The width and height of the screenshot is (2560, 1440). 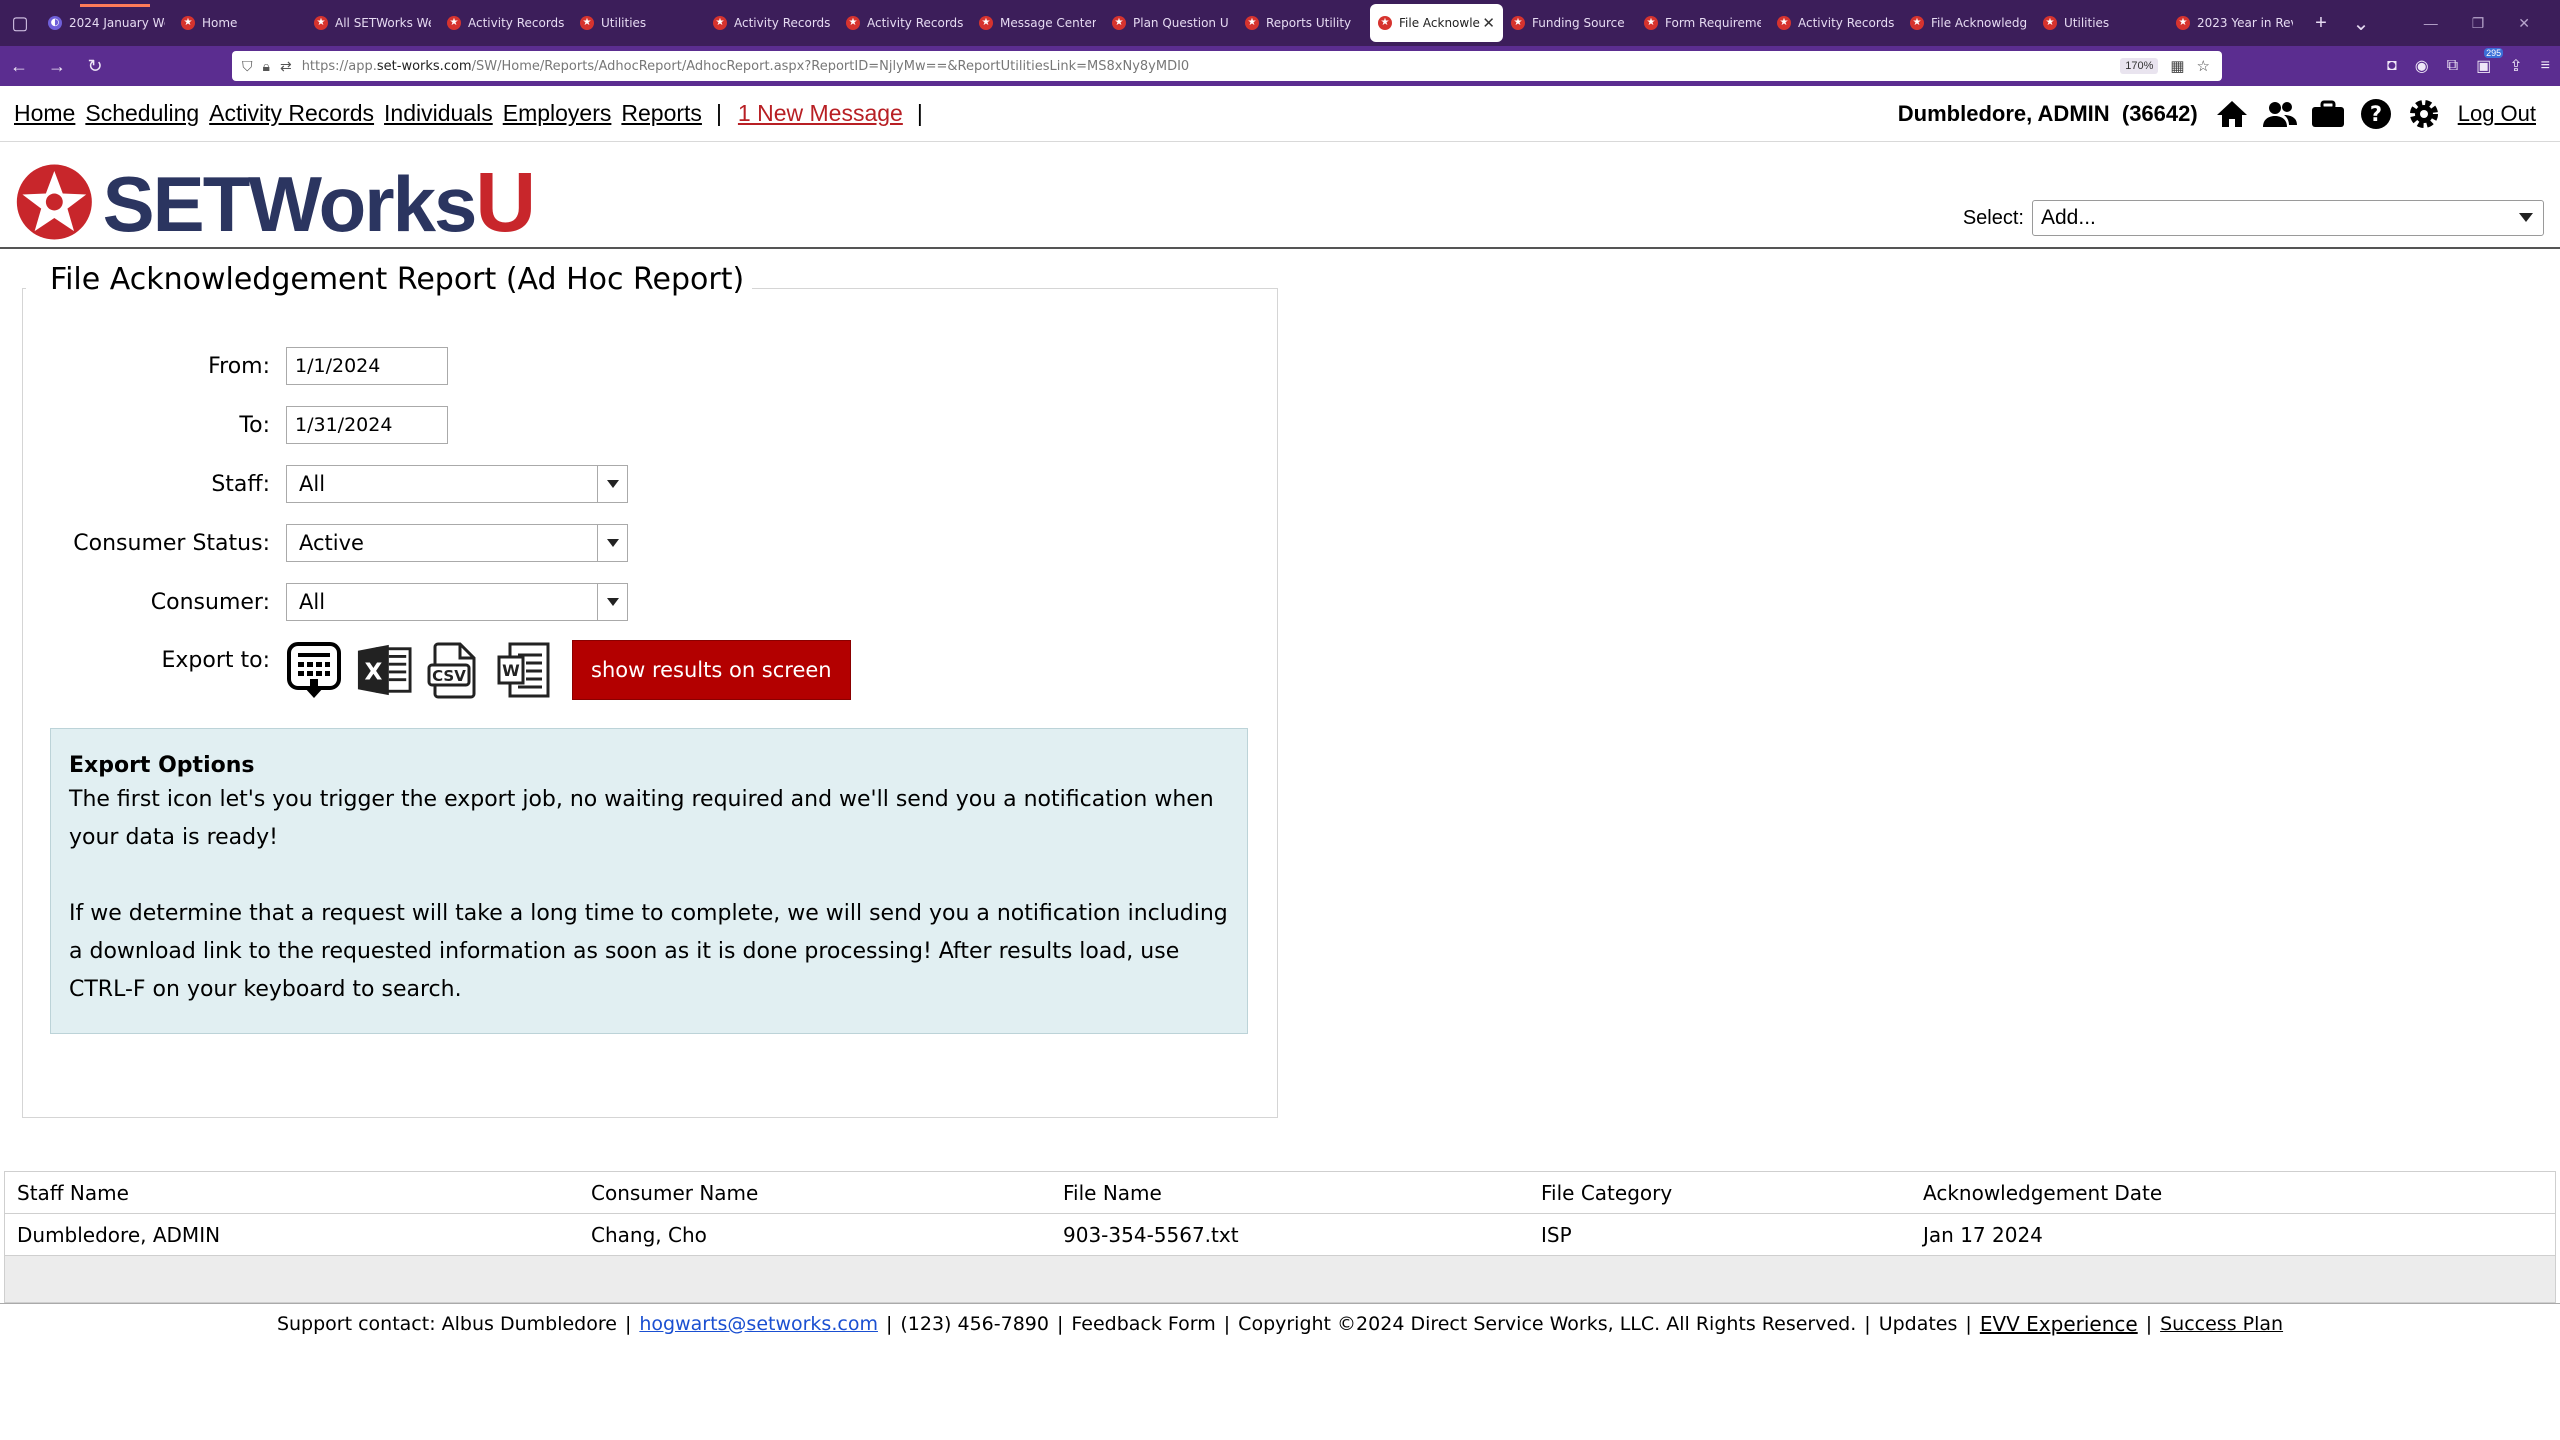 I want to click on col-consumer-name: Consumer Name, so click(x=674, y=1193).